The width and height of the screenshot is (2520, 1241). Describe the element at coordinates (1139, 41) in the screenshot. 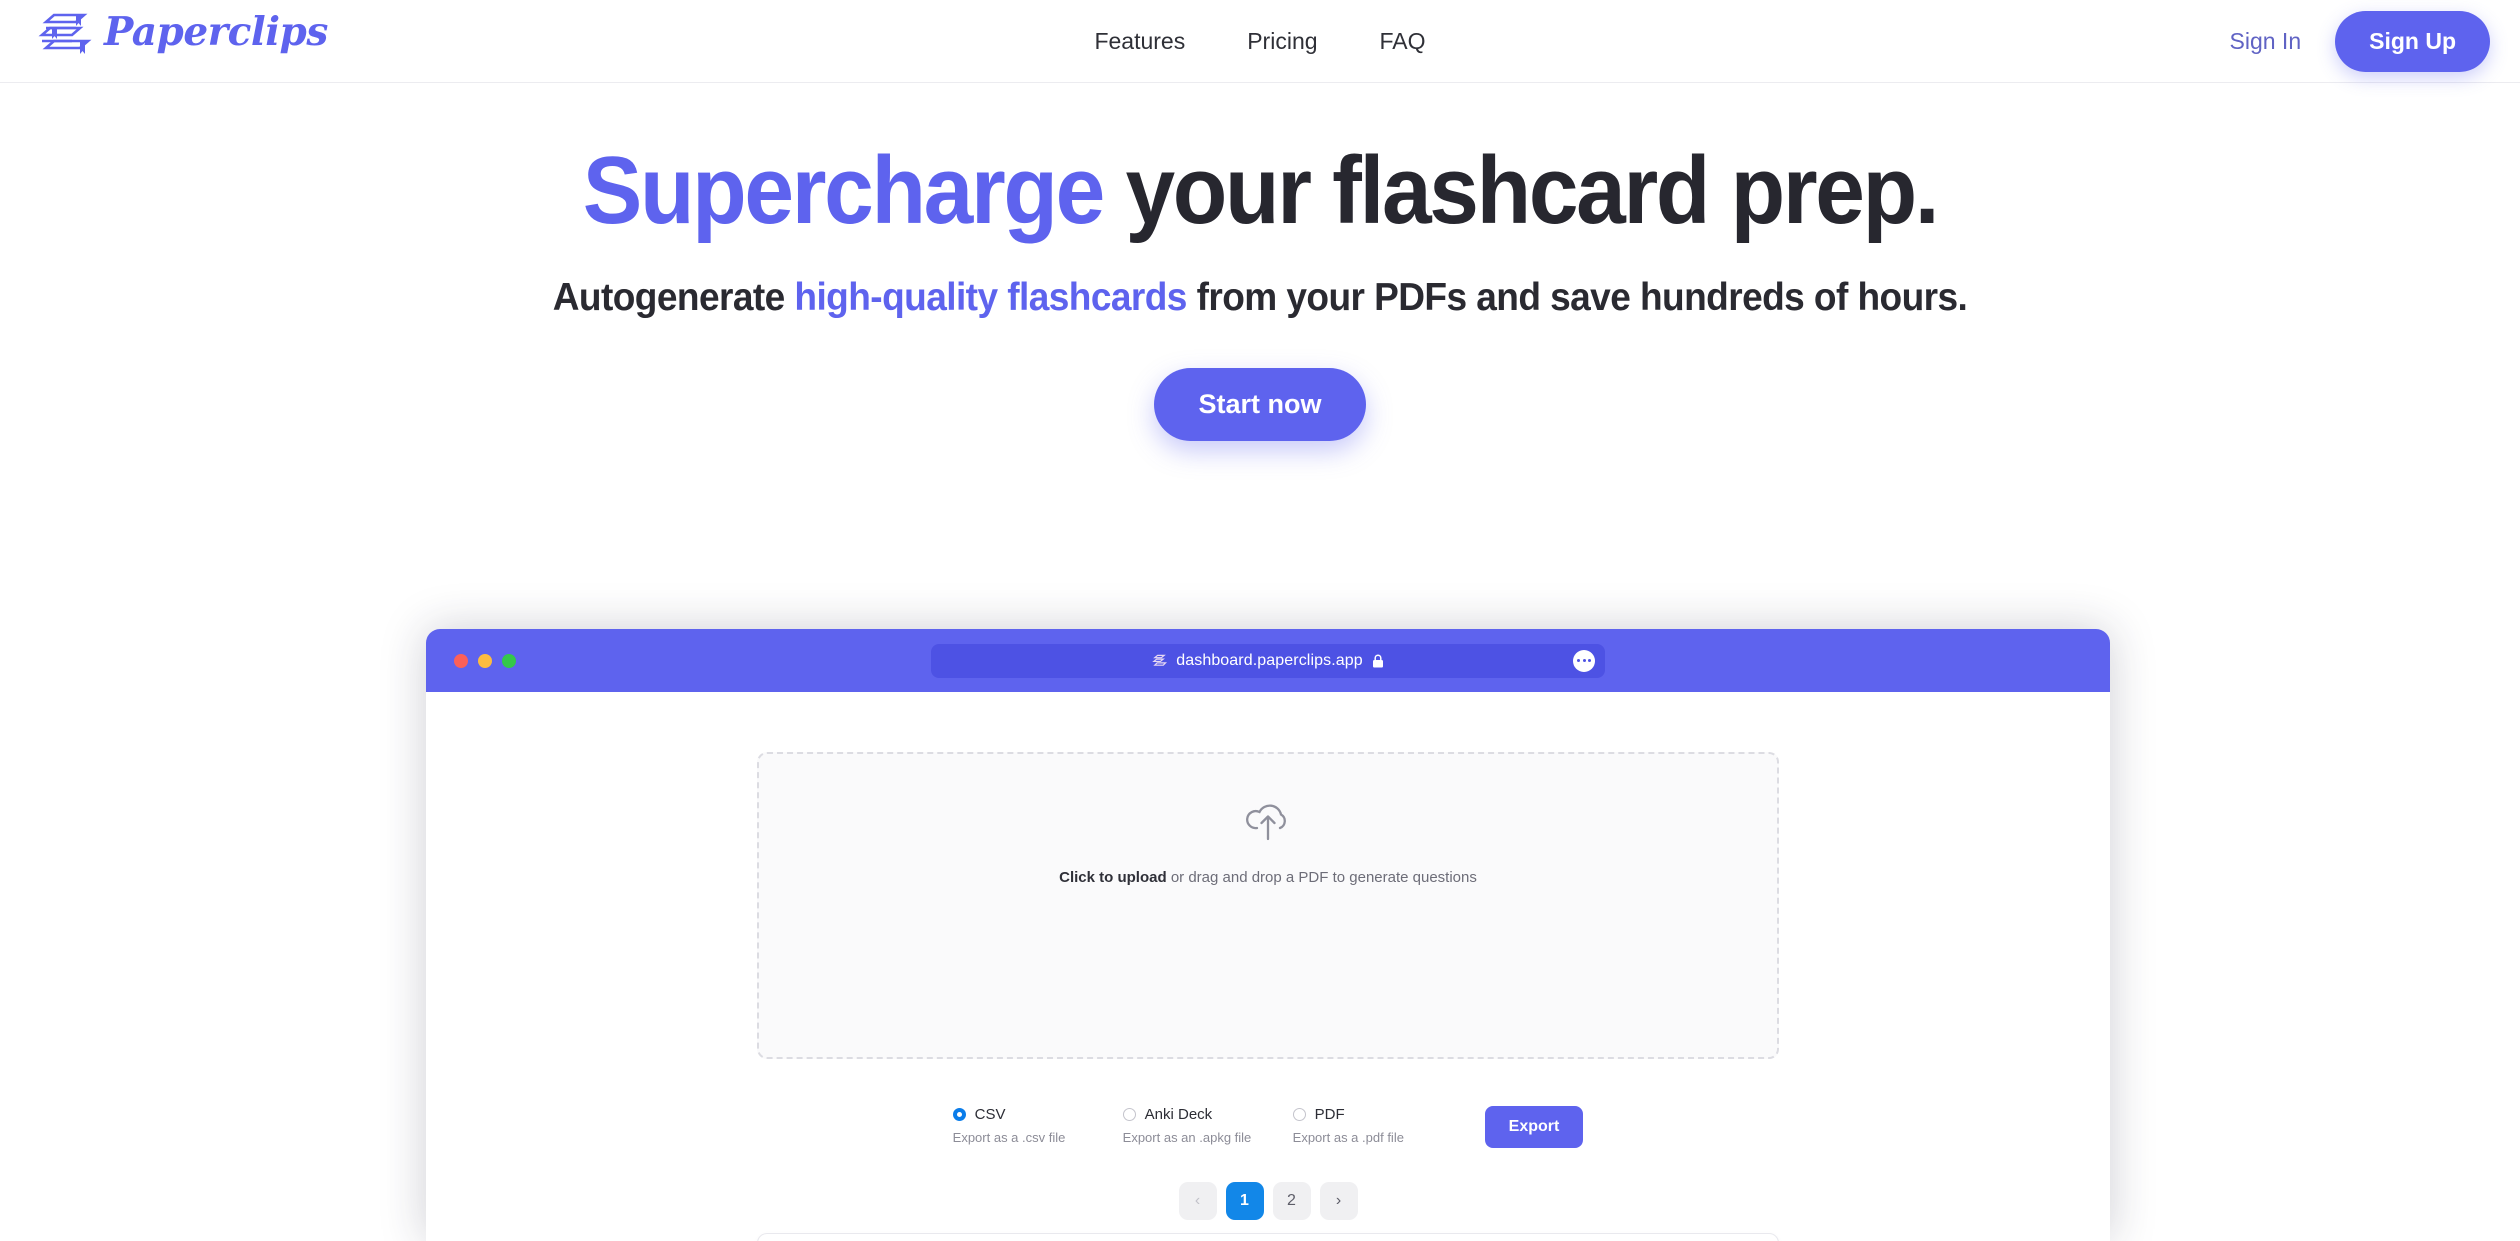

I see `nav-item-features: Features` at that location.